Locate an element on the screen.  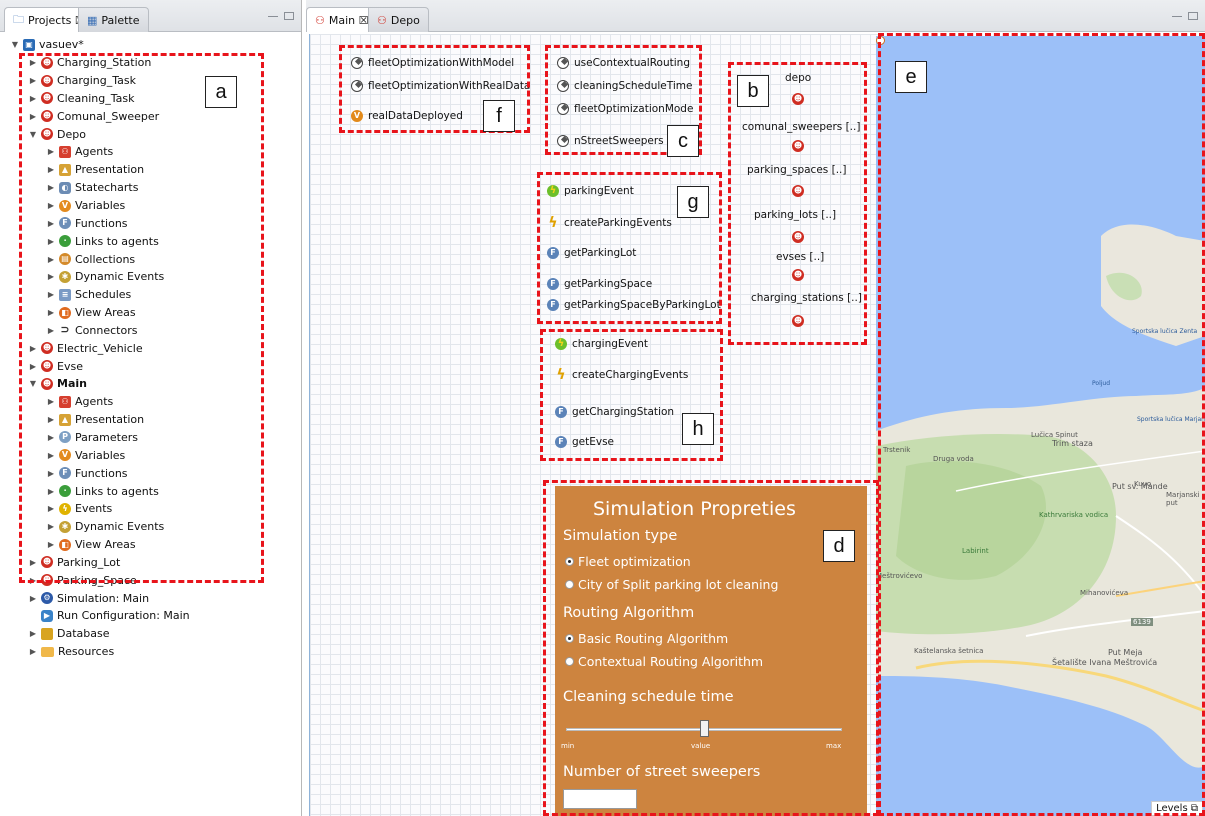
tab-main-label: Main ☒ is located at coordinates (348, 20).